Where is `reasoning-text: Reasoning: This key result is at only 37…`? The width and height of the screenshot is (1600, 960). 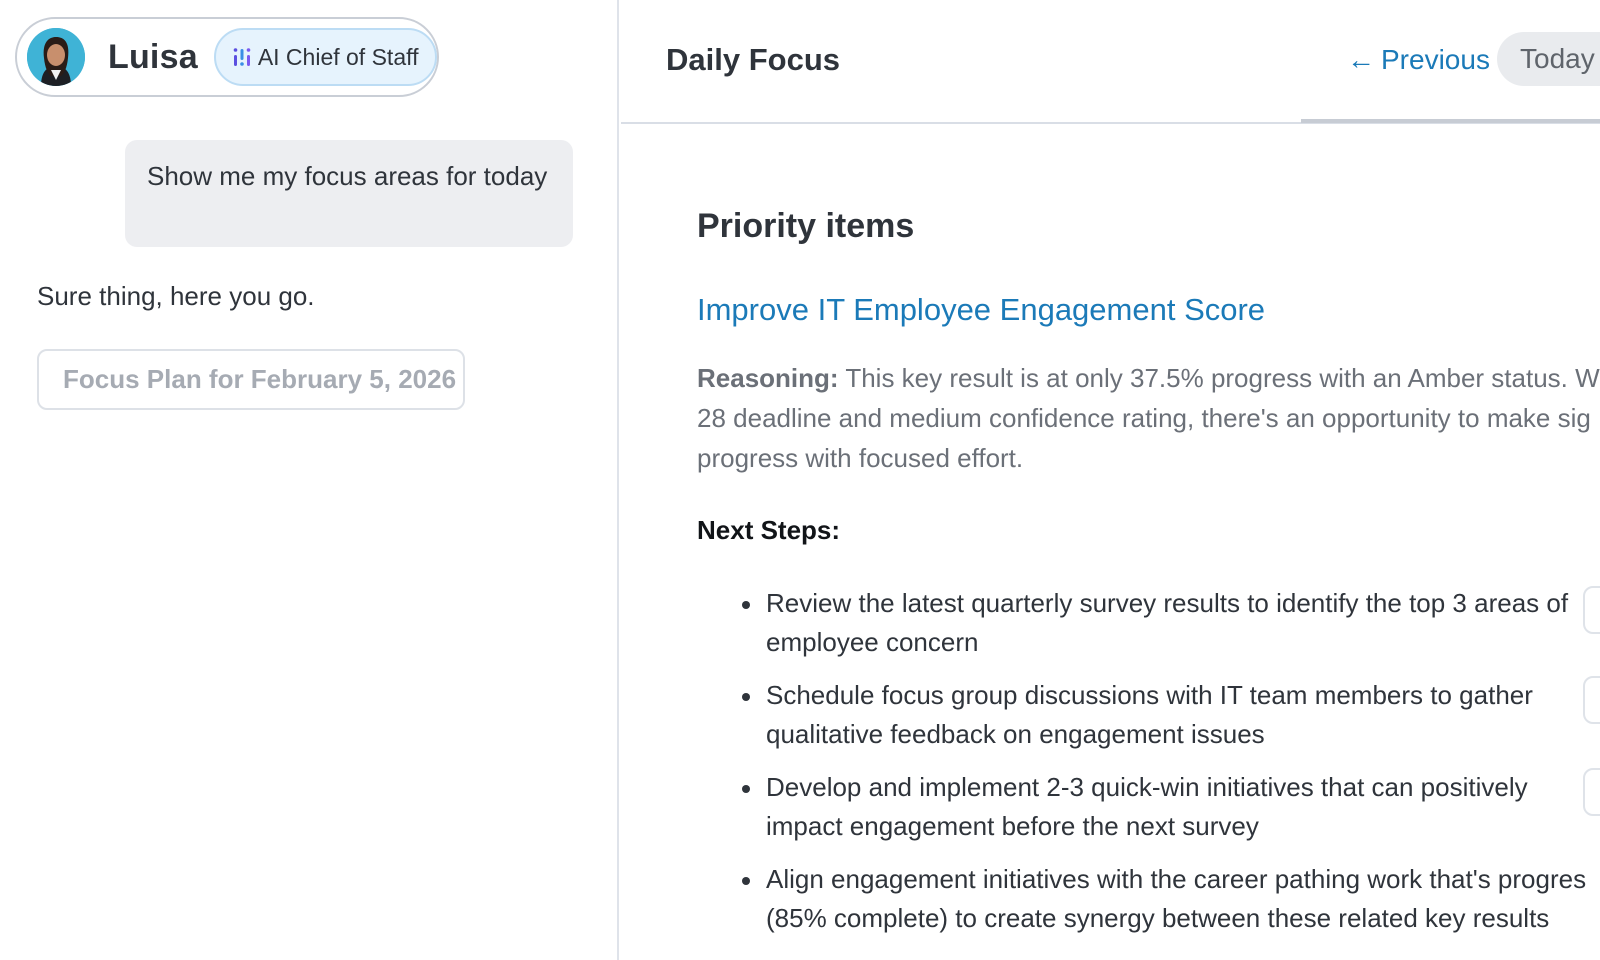 reasoning-text: Reasoning: This key result is at only 37… is located at coordinates (1148, 418).